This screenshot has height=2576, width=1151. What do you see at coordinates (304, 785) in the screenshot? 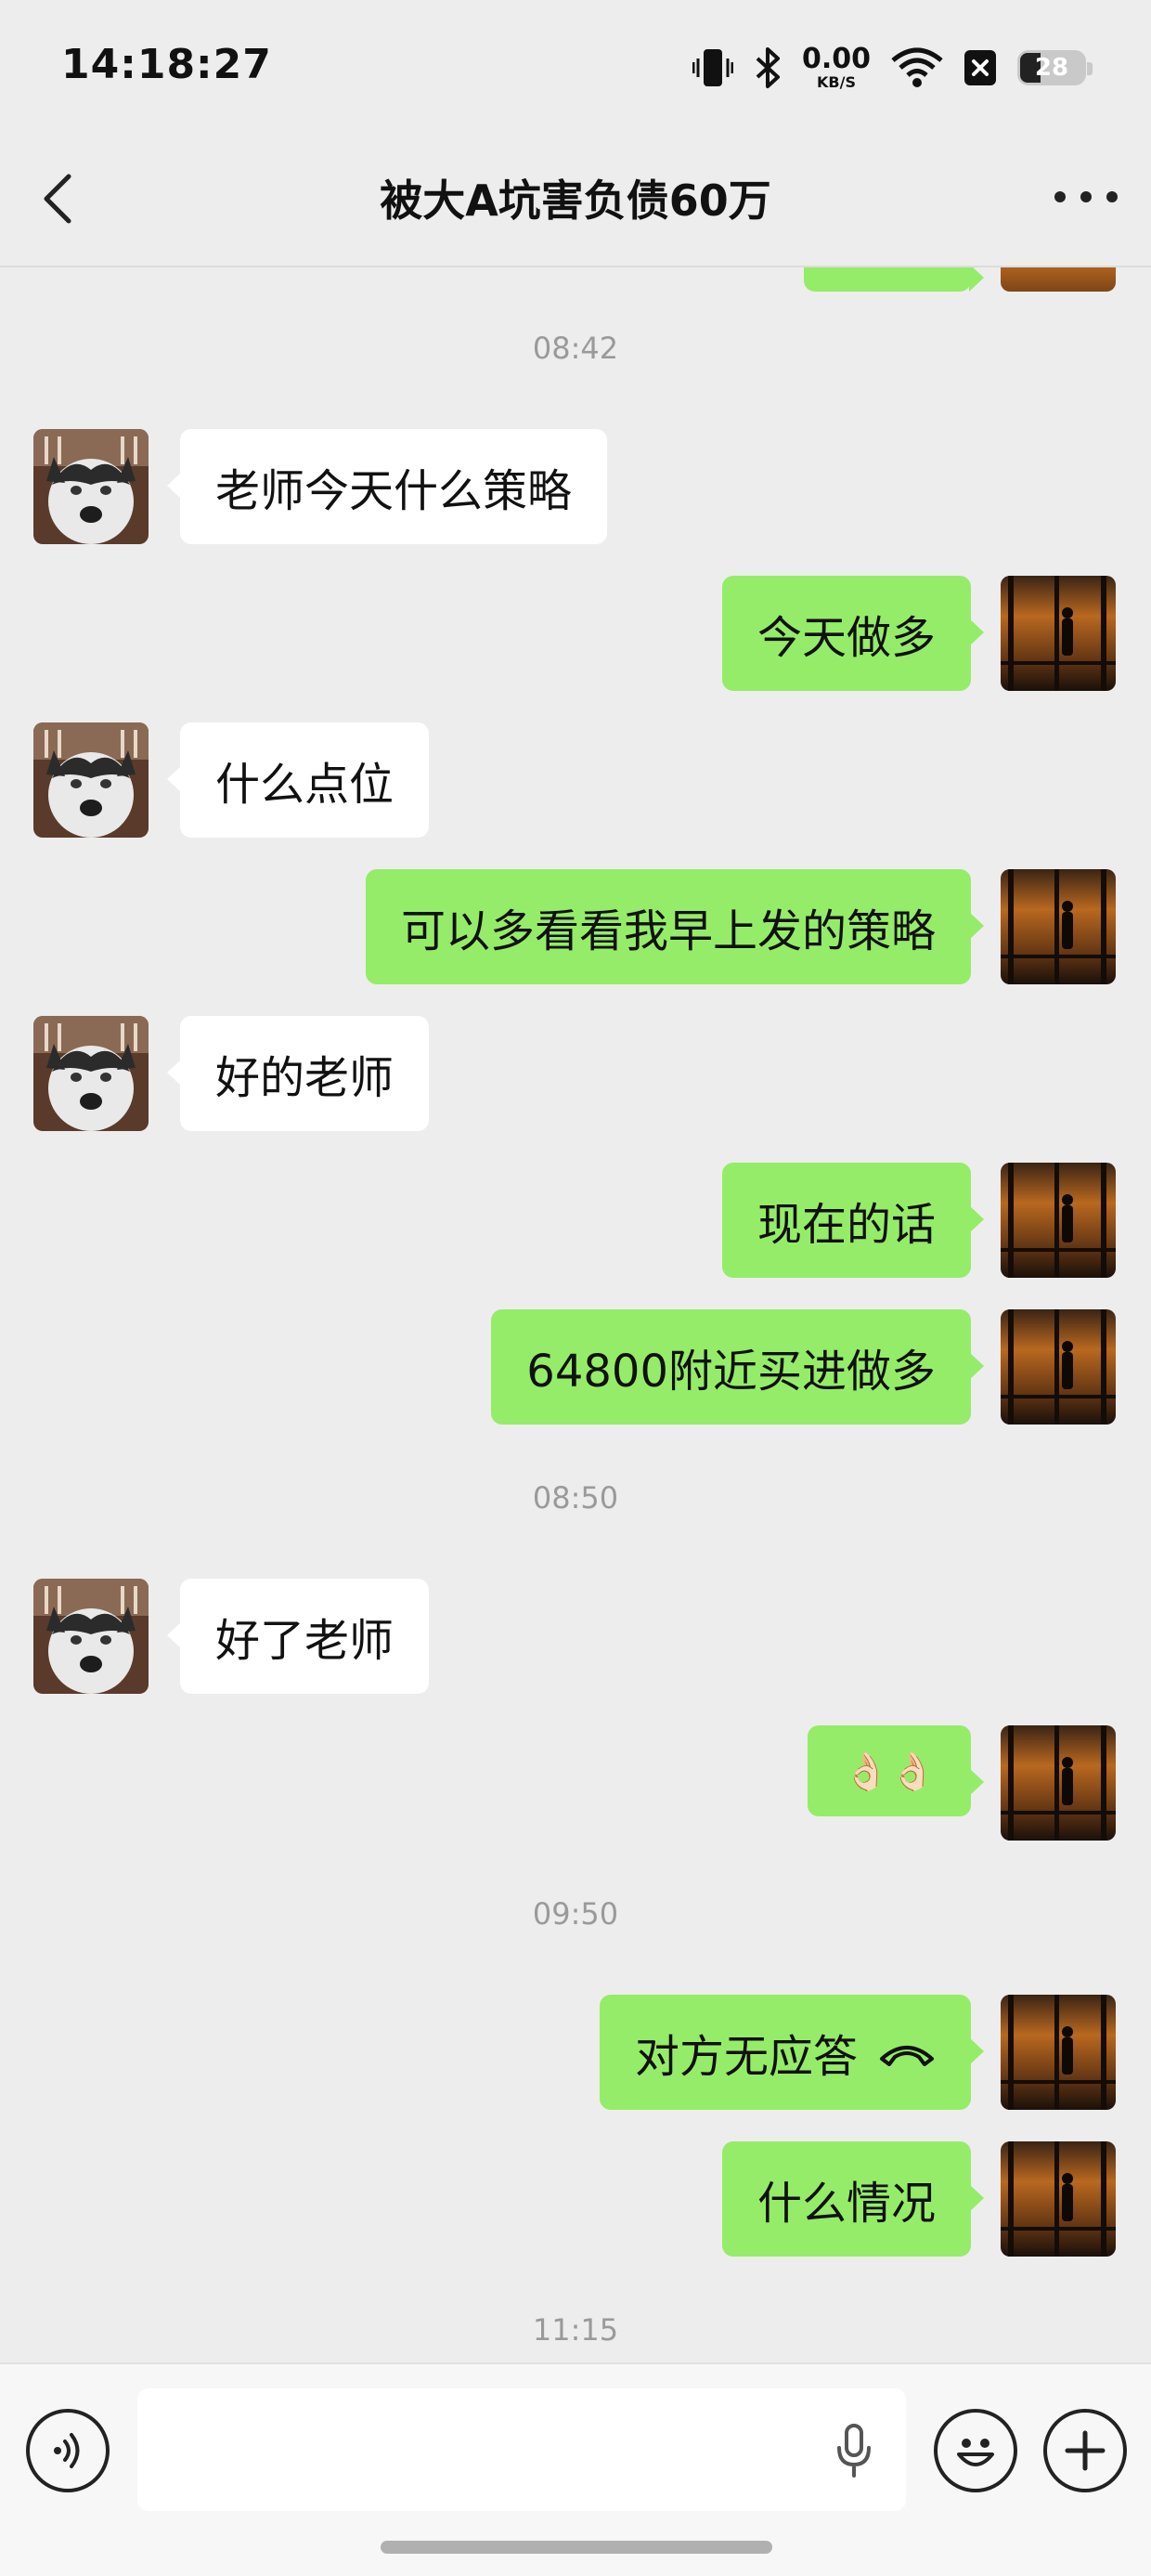
I see `message-text: 什么点位` at bounding box center [304, 785].